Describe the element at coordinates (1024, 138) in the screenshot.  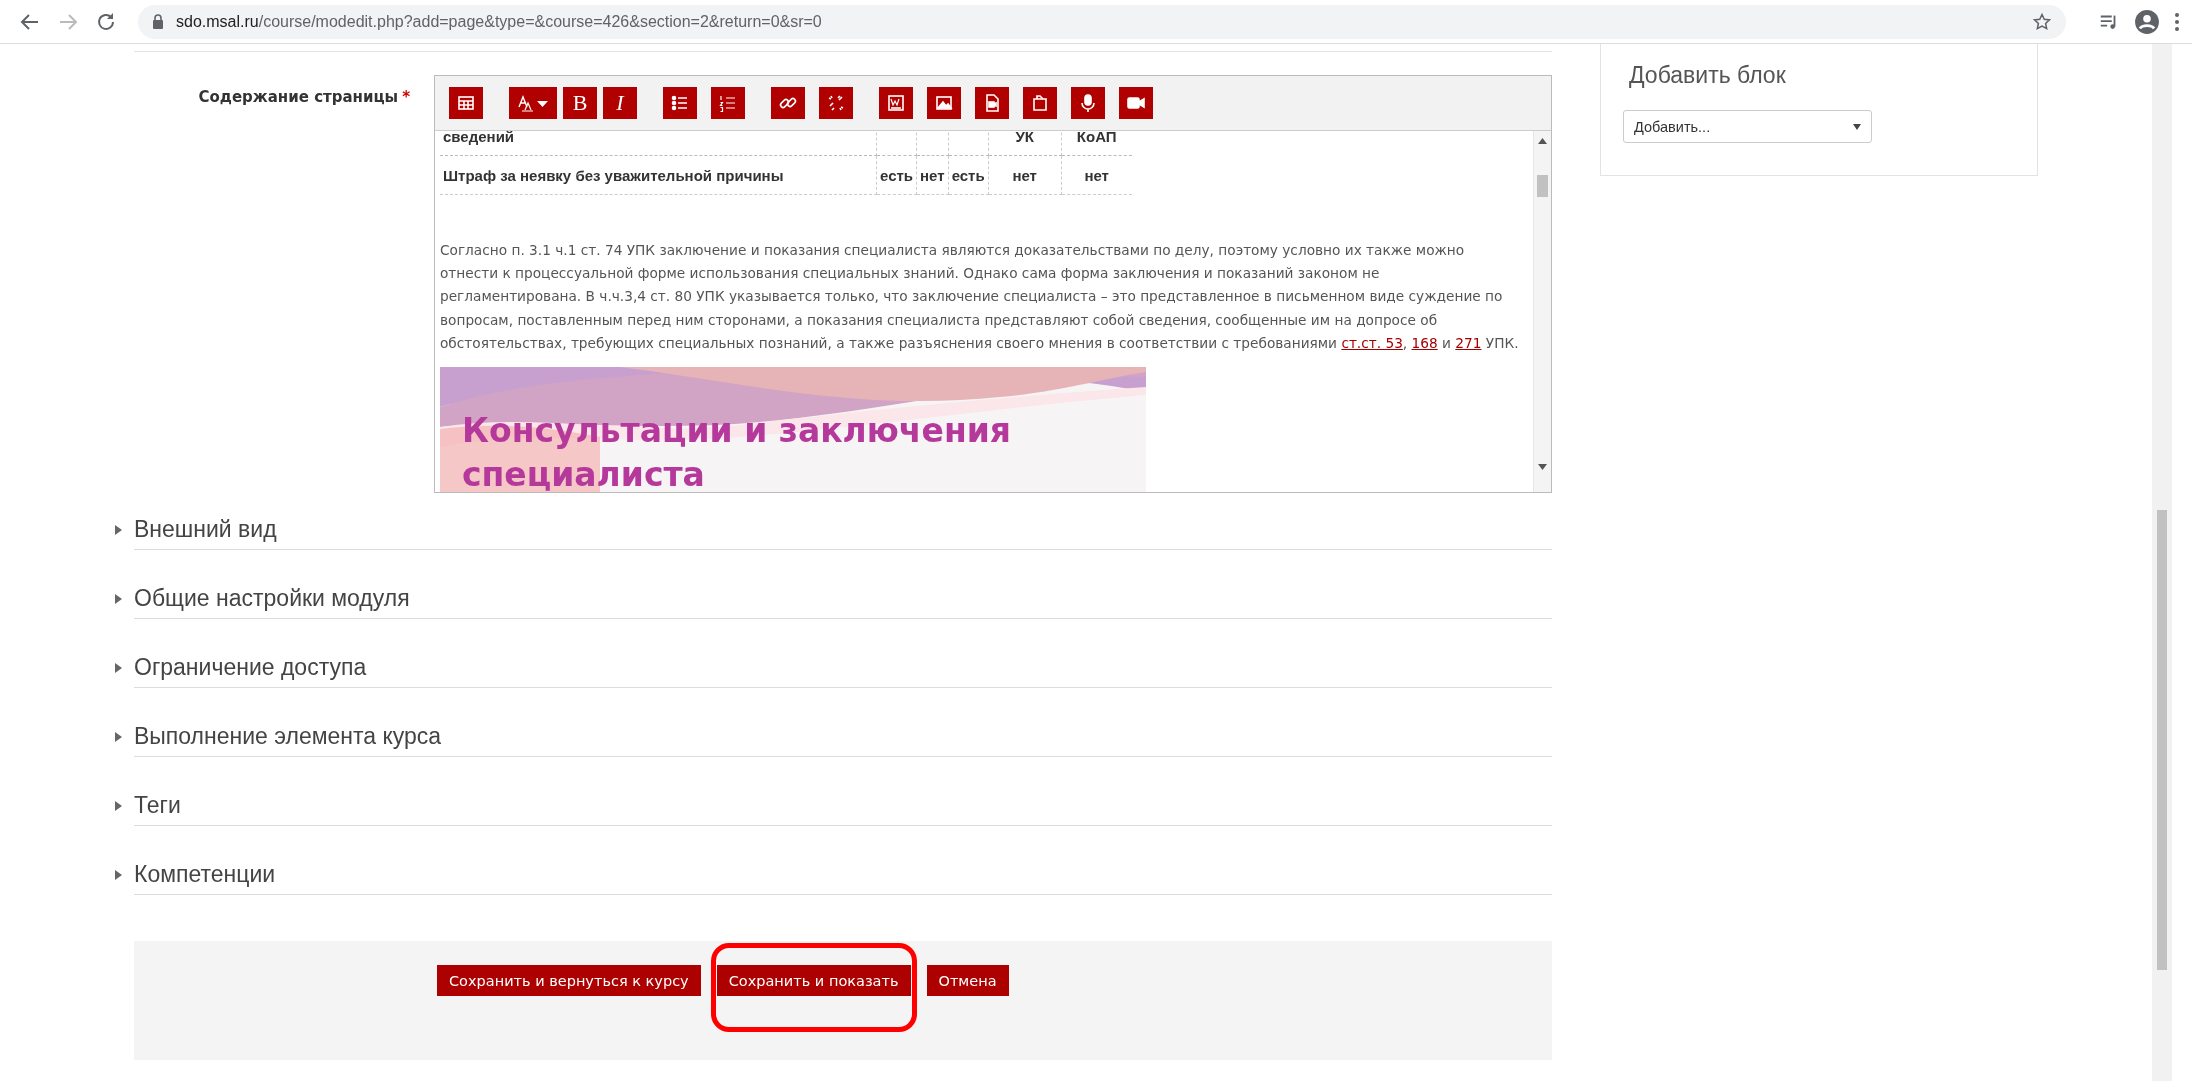
I see `table-cell-text: УК` at that location.